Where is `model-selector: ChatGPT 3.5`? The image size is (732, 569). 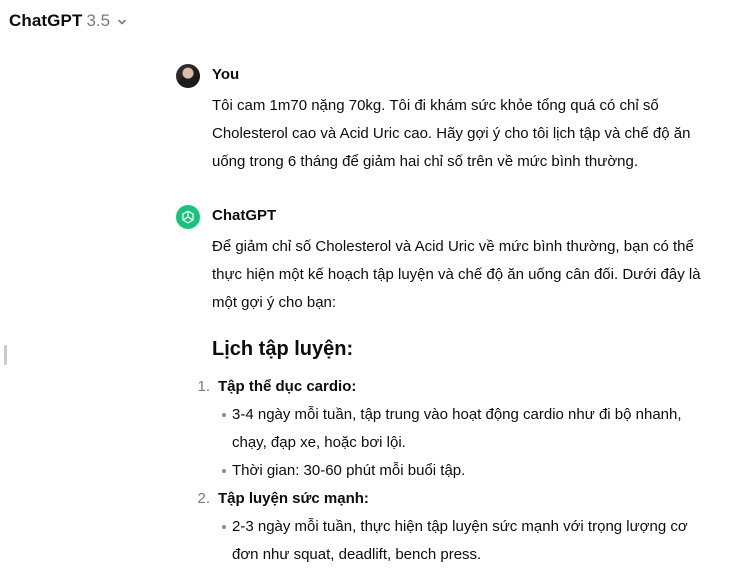 model-selector: ChatGPT 3.5 is located at coordinates (68, 21).